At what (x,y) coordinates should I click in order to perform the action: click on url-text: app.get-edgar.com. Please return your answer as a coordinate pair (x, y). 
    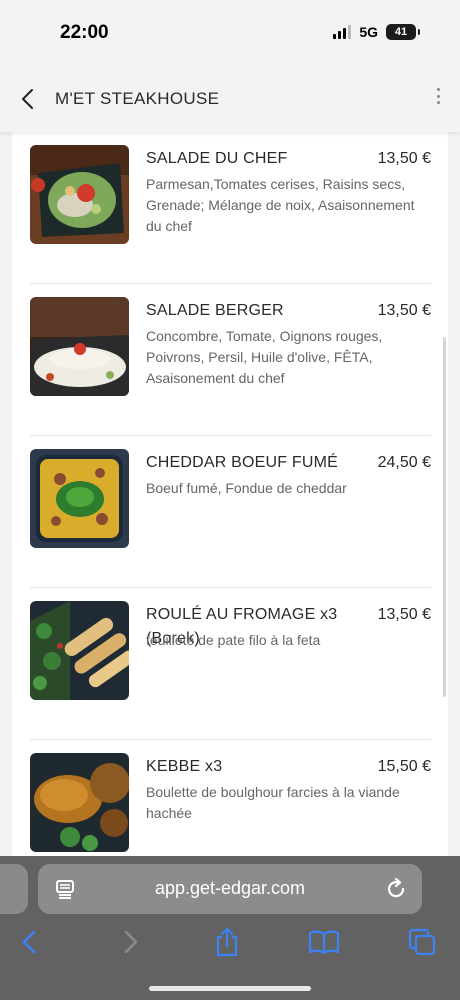
    Looking at the image, I should click on (230, 888).